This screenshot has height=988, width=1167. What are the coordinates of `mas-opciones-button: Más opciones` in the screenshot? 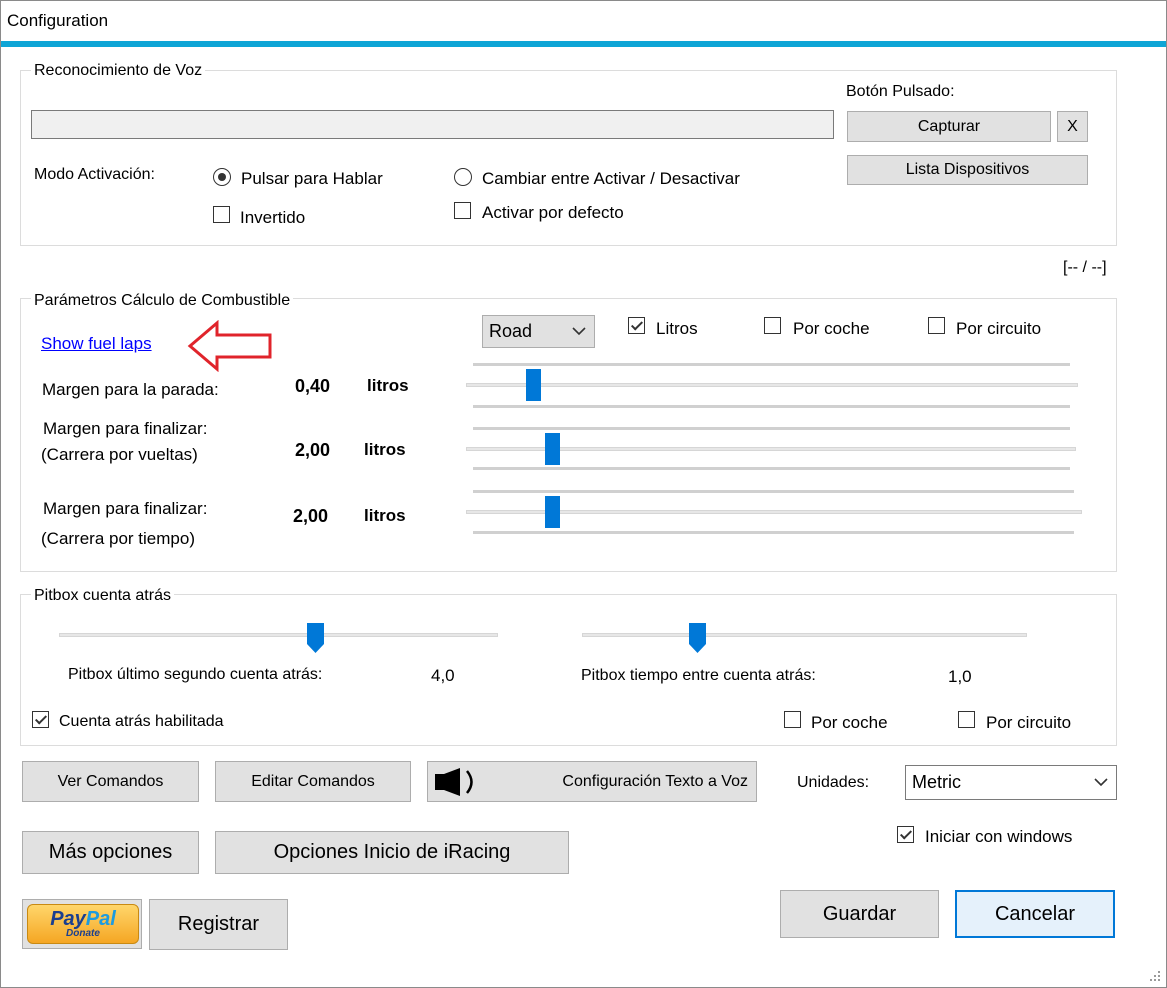 It's located at (110, 852).